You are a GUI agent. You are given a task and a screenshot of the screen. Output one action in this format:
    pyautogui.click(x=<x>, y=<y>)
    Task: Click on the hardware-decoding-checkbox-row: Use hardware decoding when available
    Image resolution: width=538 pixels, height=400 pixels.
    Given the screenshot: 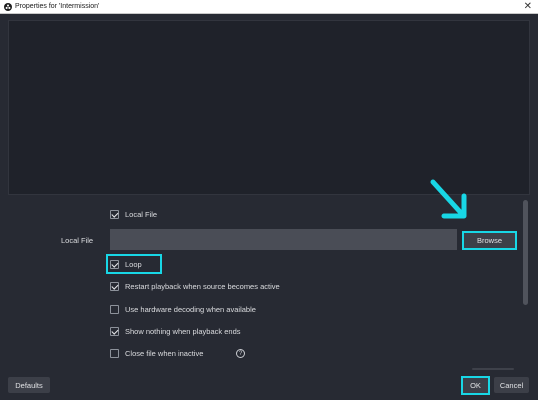 What is the action you would take?
    pyautogui.click(x=183, y=309)
    